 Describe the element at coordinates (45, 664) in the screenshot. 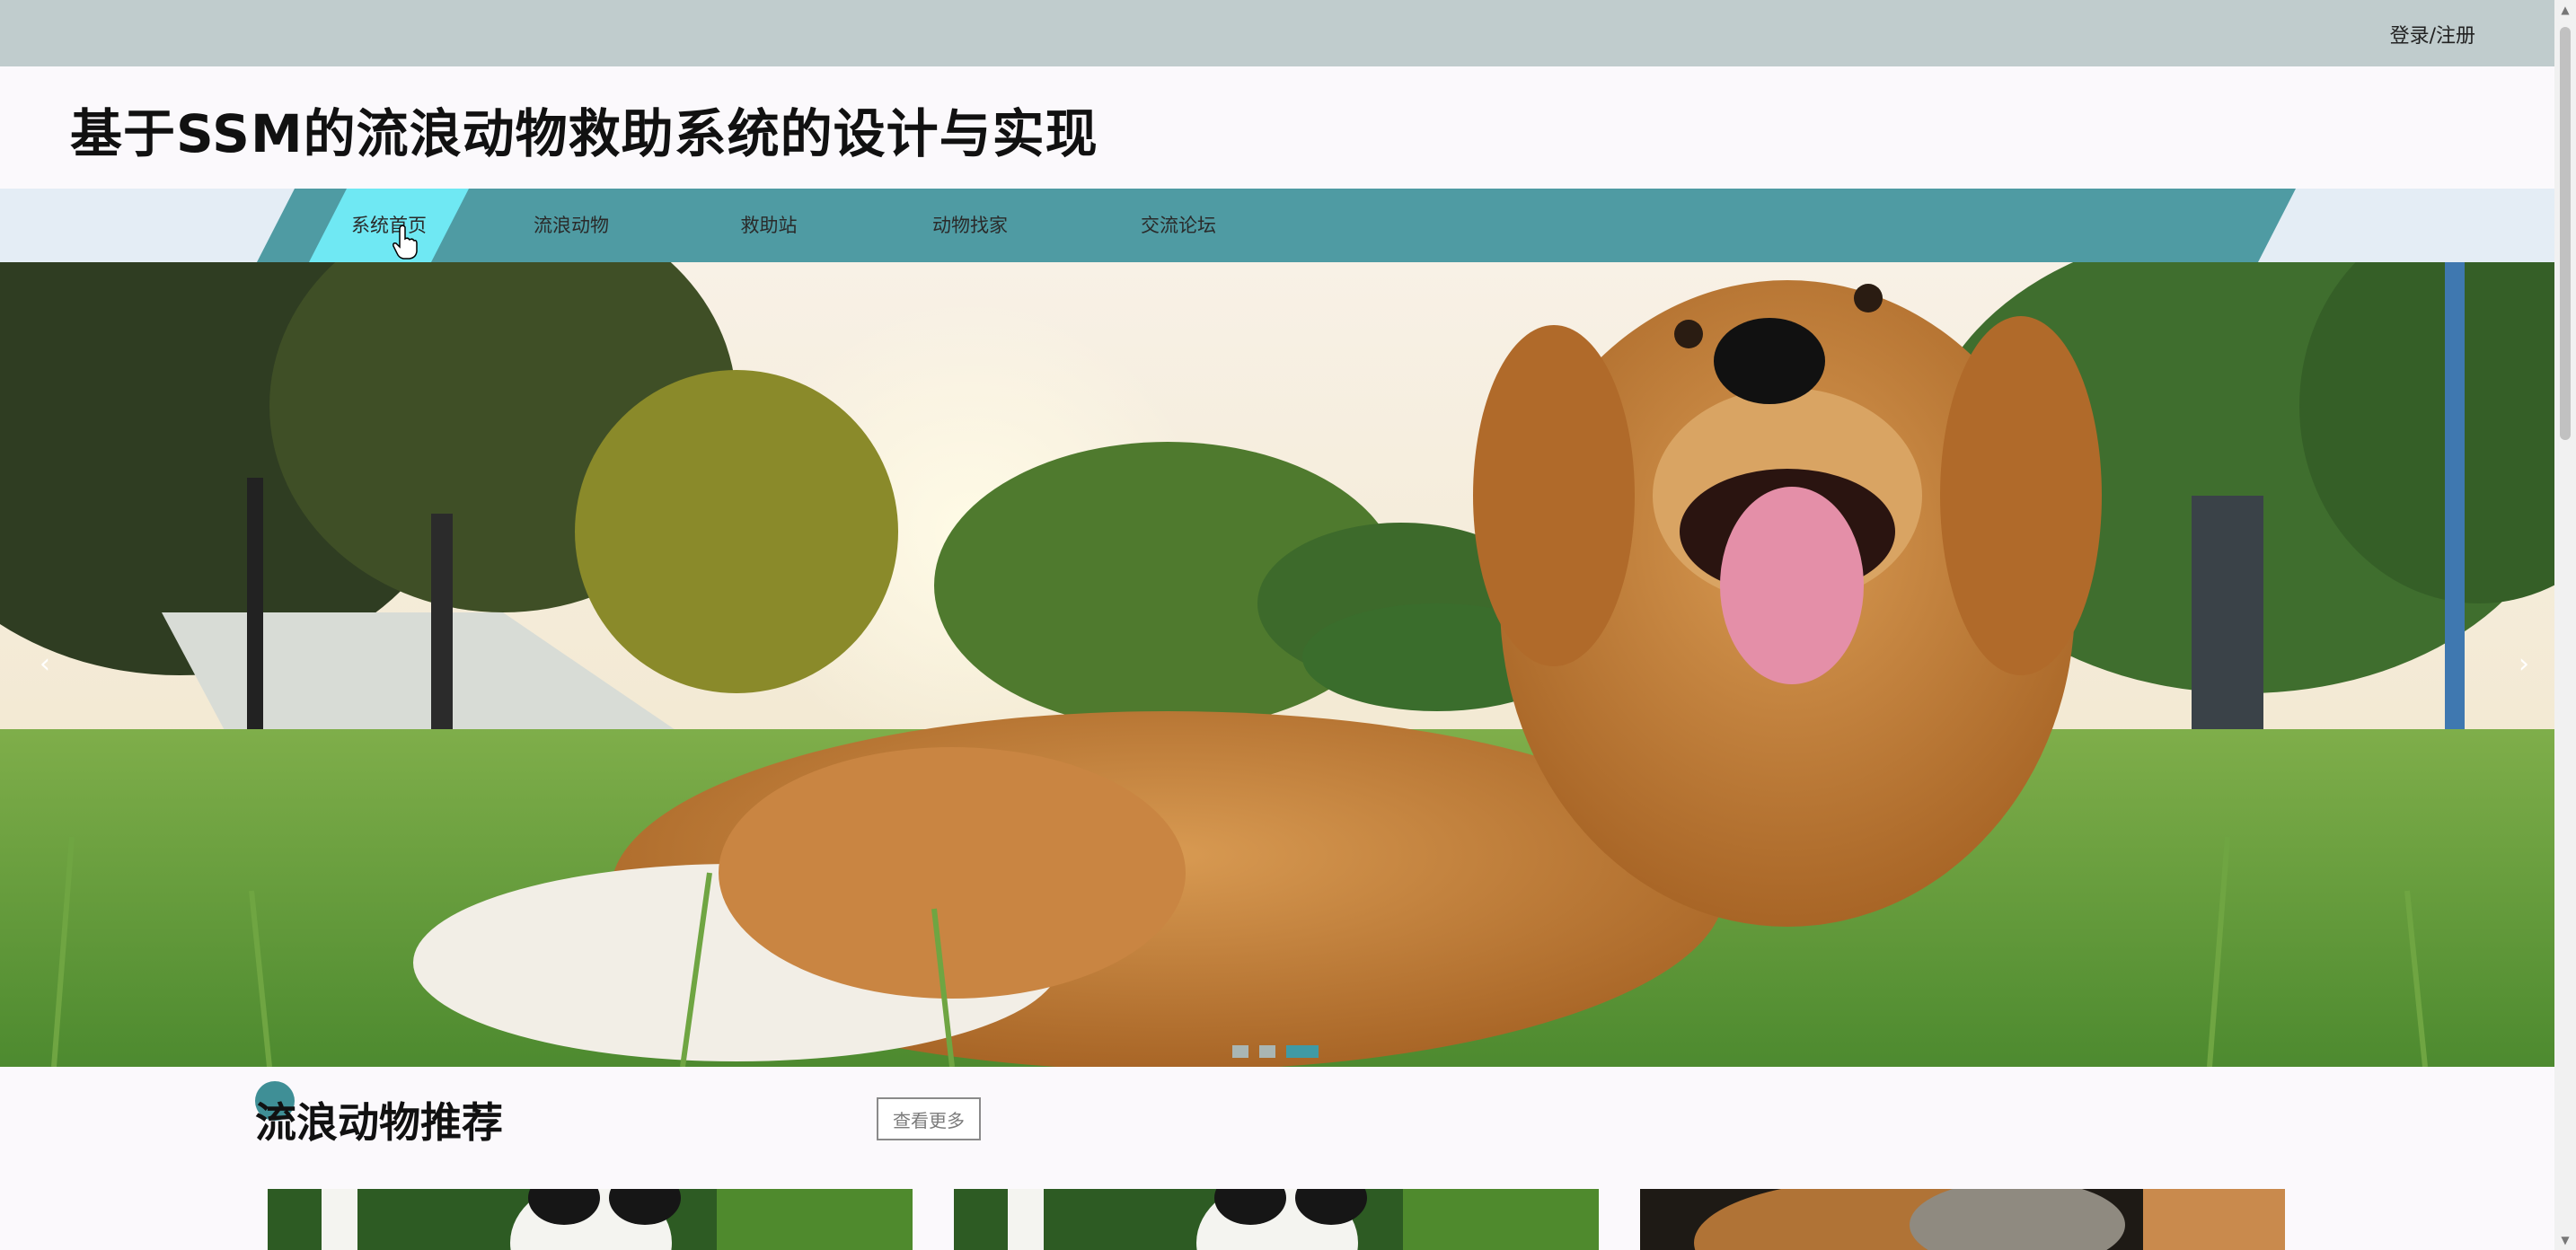

I see `carousel-prev-icon: ‹` at that location.